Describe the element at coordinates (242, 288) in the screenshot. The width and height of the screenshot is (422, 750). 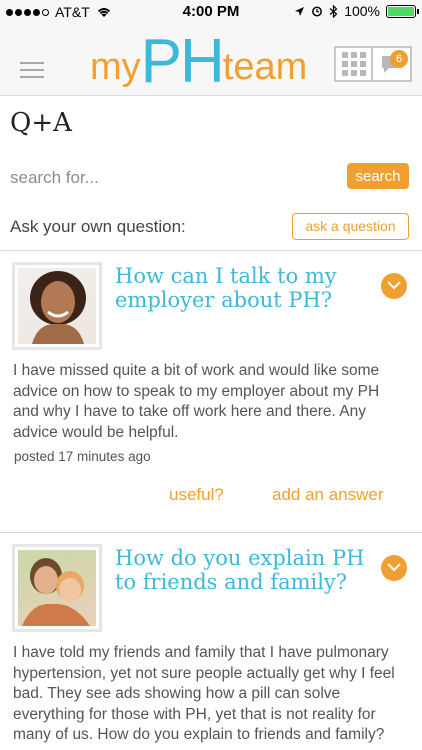
I see `question-title: How can I talk to my employer about PH?` at that location.